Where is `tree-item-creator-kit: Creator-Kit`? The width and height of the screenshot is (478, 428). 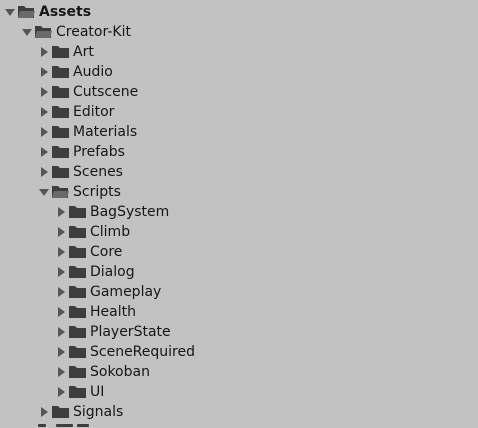
tree-item-creator-kit: Creator-Kit is located at coordinates (239, 32).